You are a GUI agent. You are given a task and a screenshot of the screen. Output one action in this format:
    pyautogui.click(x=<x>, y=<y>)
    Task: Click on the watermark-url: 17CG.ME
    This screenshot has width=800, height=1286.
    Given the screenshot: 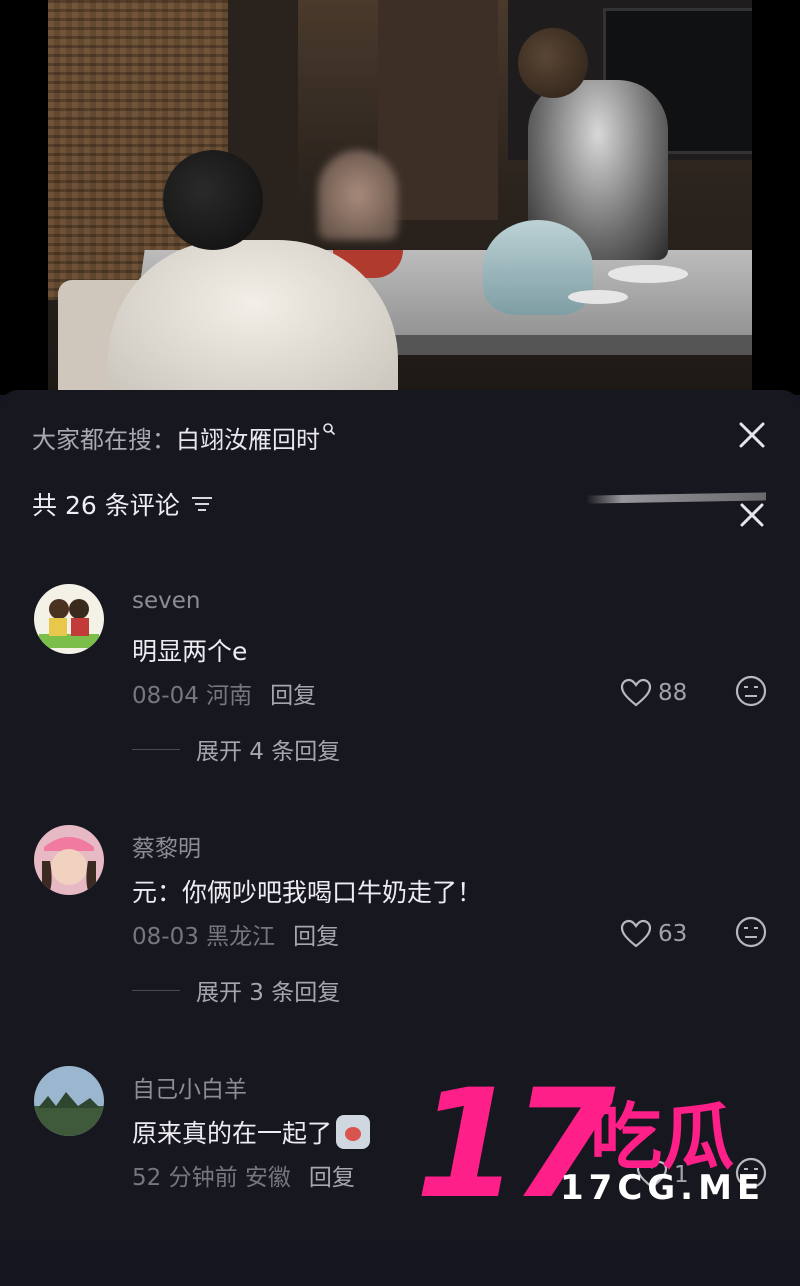 What is the action you would take?
    pyautogui.click(x=663, y=1188)
    